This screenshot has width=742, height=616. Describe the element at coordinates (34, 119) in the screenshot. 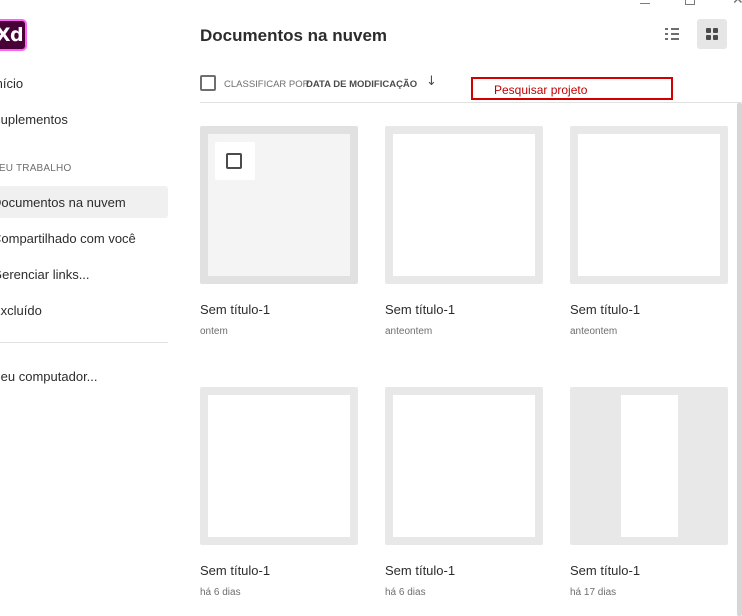

I see `sidebar-item-plugins: Suplementos` at that location.